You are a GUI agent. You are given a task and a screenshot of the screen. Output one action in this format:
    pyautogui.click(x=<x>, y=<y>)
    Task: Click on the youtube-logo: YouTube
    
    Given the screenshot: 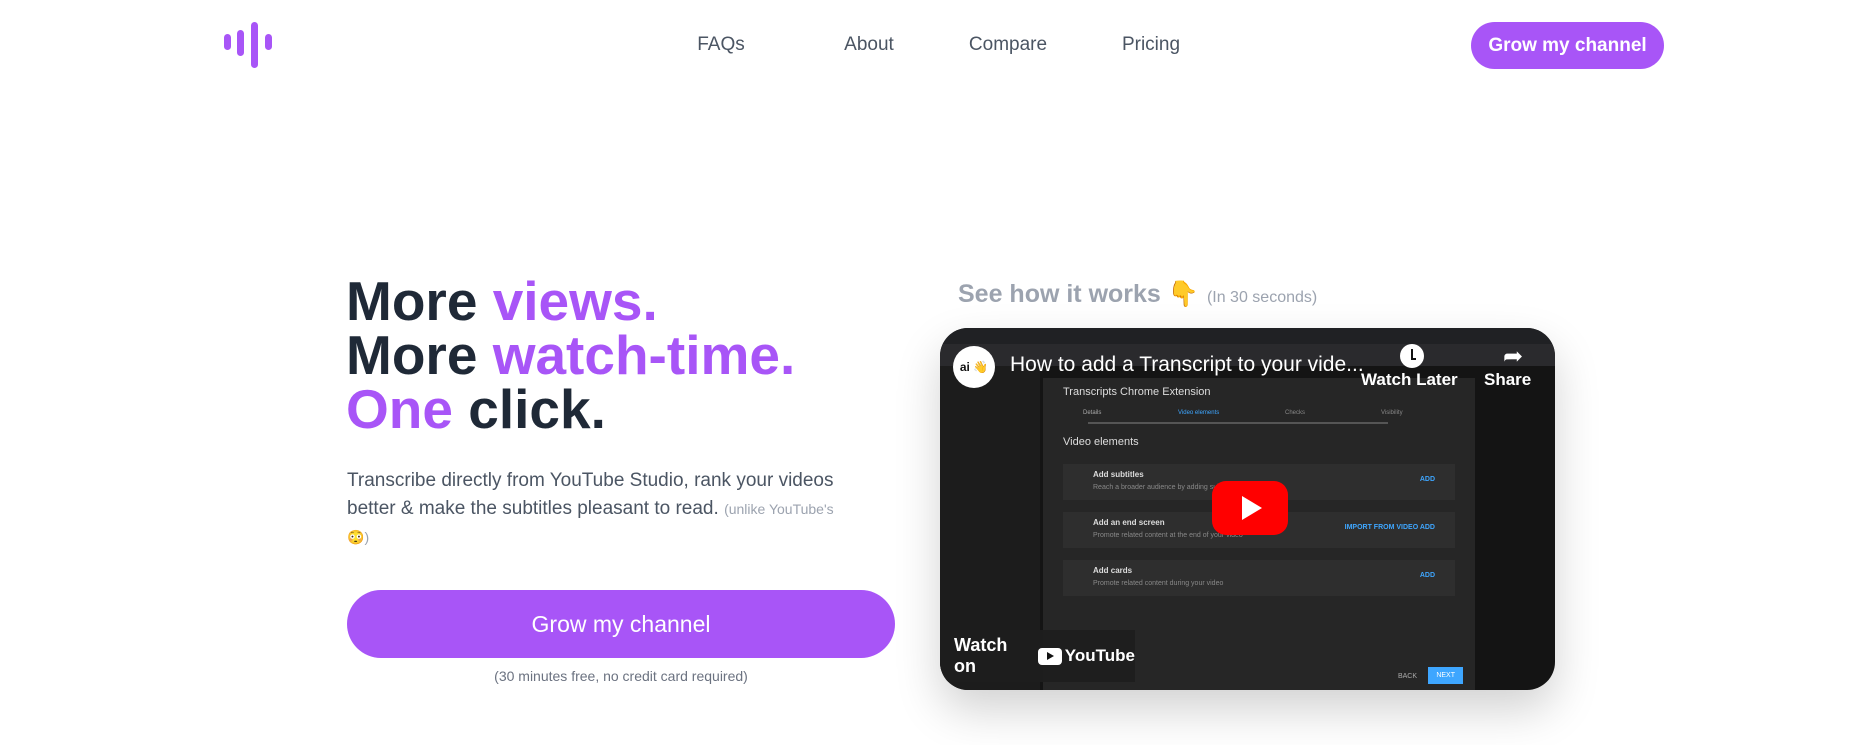 What is the action you would take?
    pyautogui.click(x=1086, y=656)
    